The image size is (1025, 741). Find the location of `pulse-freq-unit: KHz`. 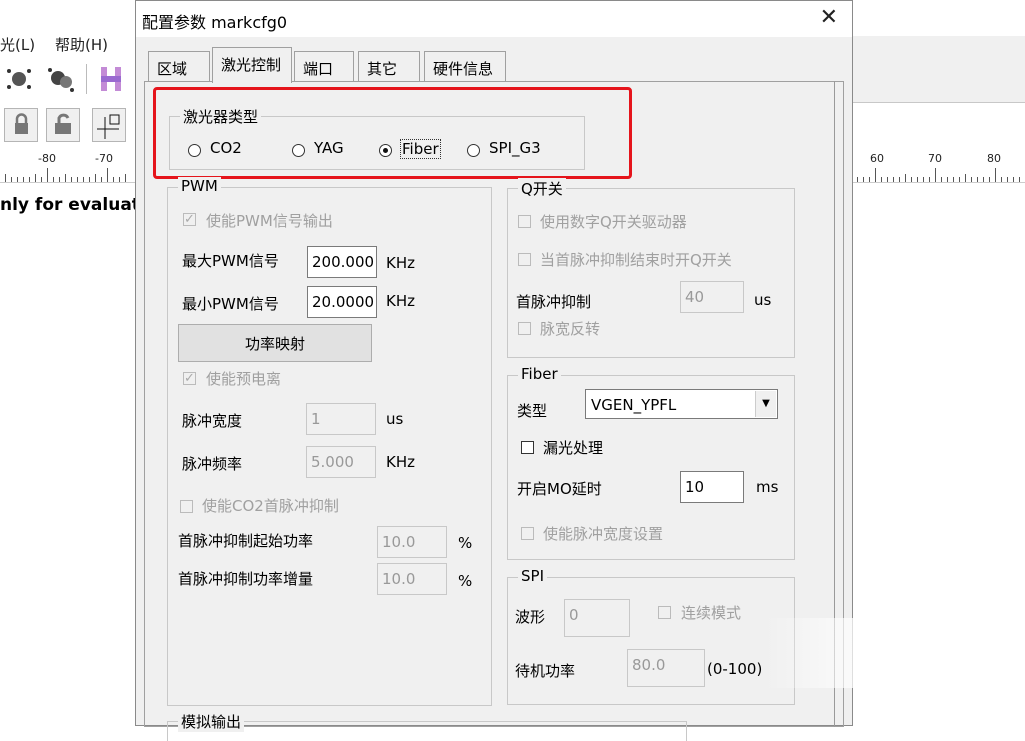

pulse-freq-unit: KHz is located at coordinates (400, 462).